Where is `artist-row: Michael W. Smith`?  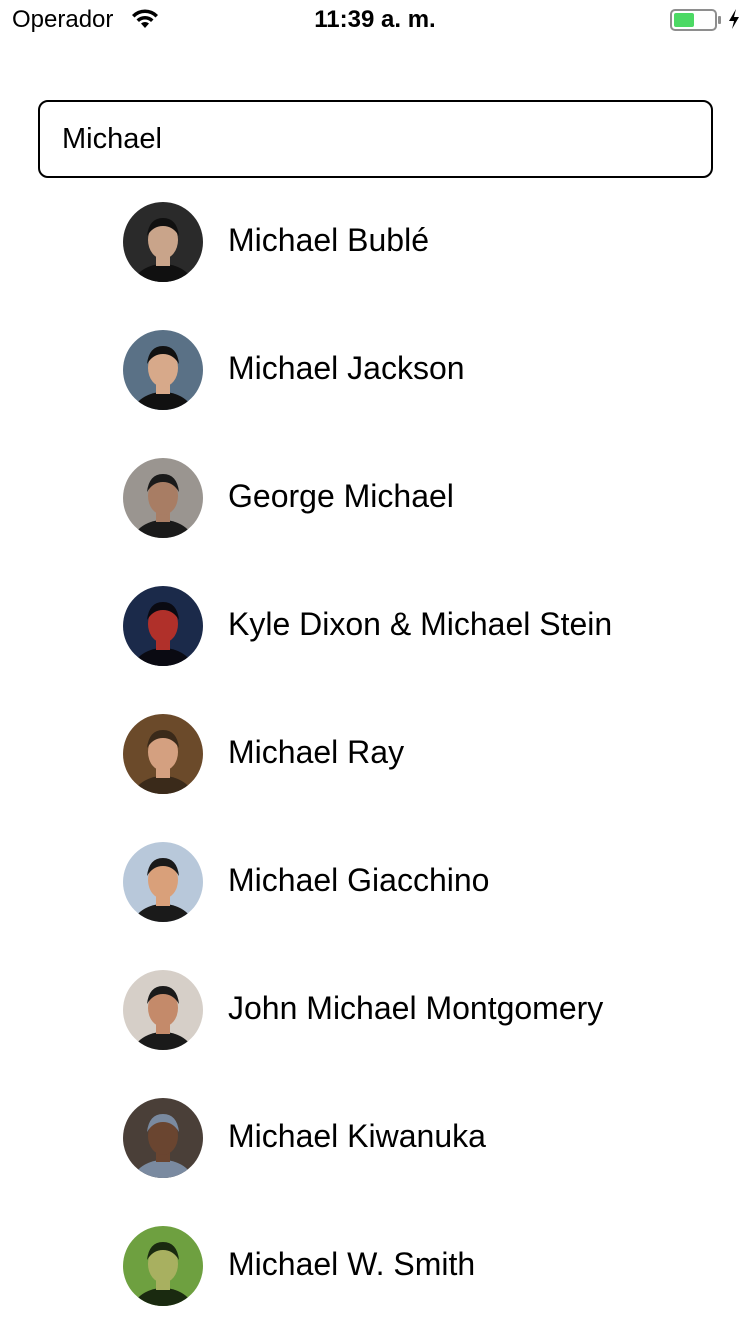 artist-row: Michael W. Smith is located at coordinates (375, 1276).